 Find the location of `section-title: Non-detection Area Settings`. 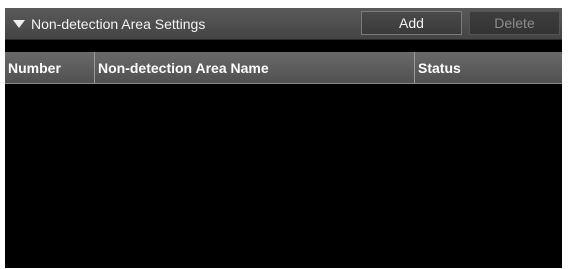

section-title: Non-detection Area Settings is located at coordinates (118, 23).